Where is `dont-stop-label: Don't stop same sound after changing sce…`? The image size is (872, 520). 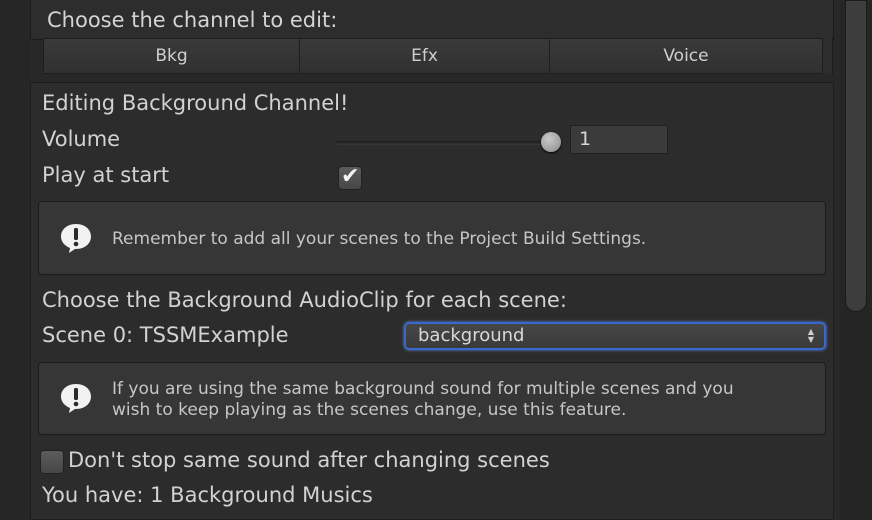
dont-stop-label: Don't stop same sound after changing sce… is located at coordinates (309, 460).